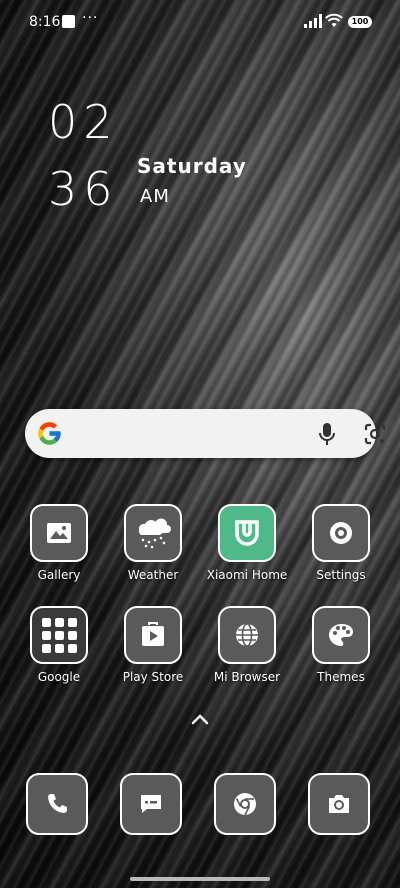  Describe the element at coordinates (200, 879) in the screenshot. I see `gesture-nav-bar` at that location.